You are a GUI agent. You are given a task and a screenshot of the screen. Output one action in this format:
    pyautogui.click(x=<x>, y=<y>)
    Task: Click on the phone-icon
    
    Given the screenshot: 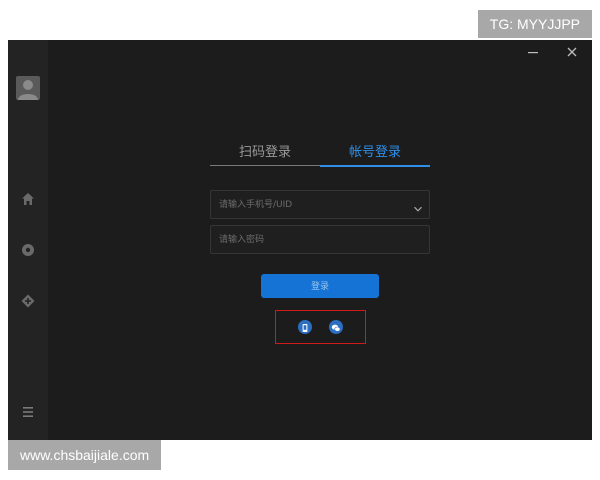 What is the action you would take?
    pyautogui.click(x=305, y=328)
    